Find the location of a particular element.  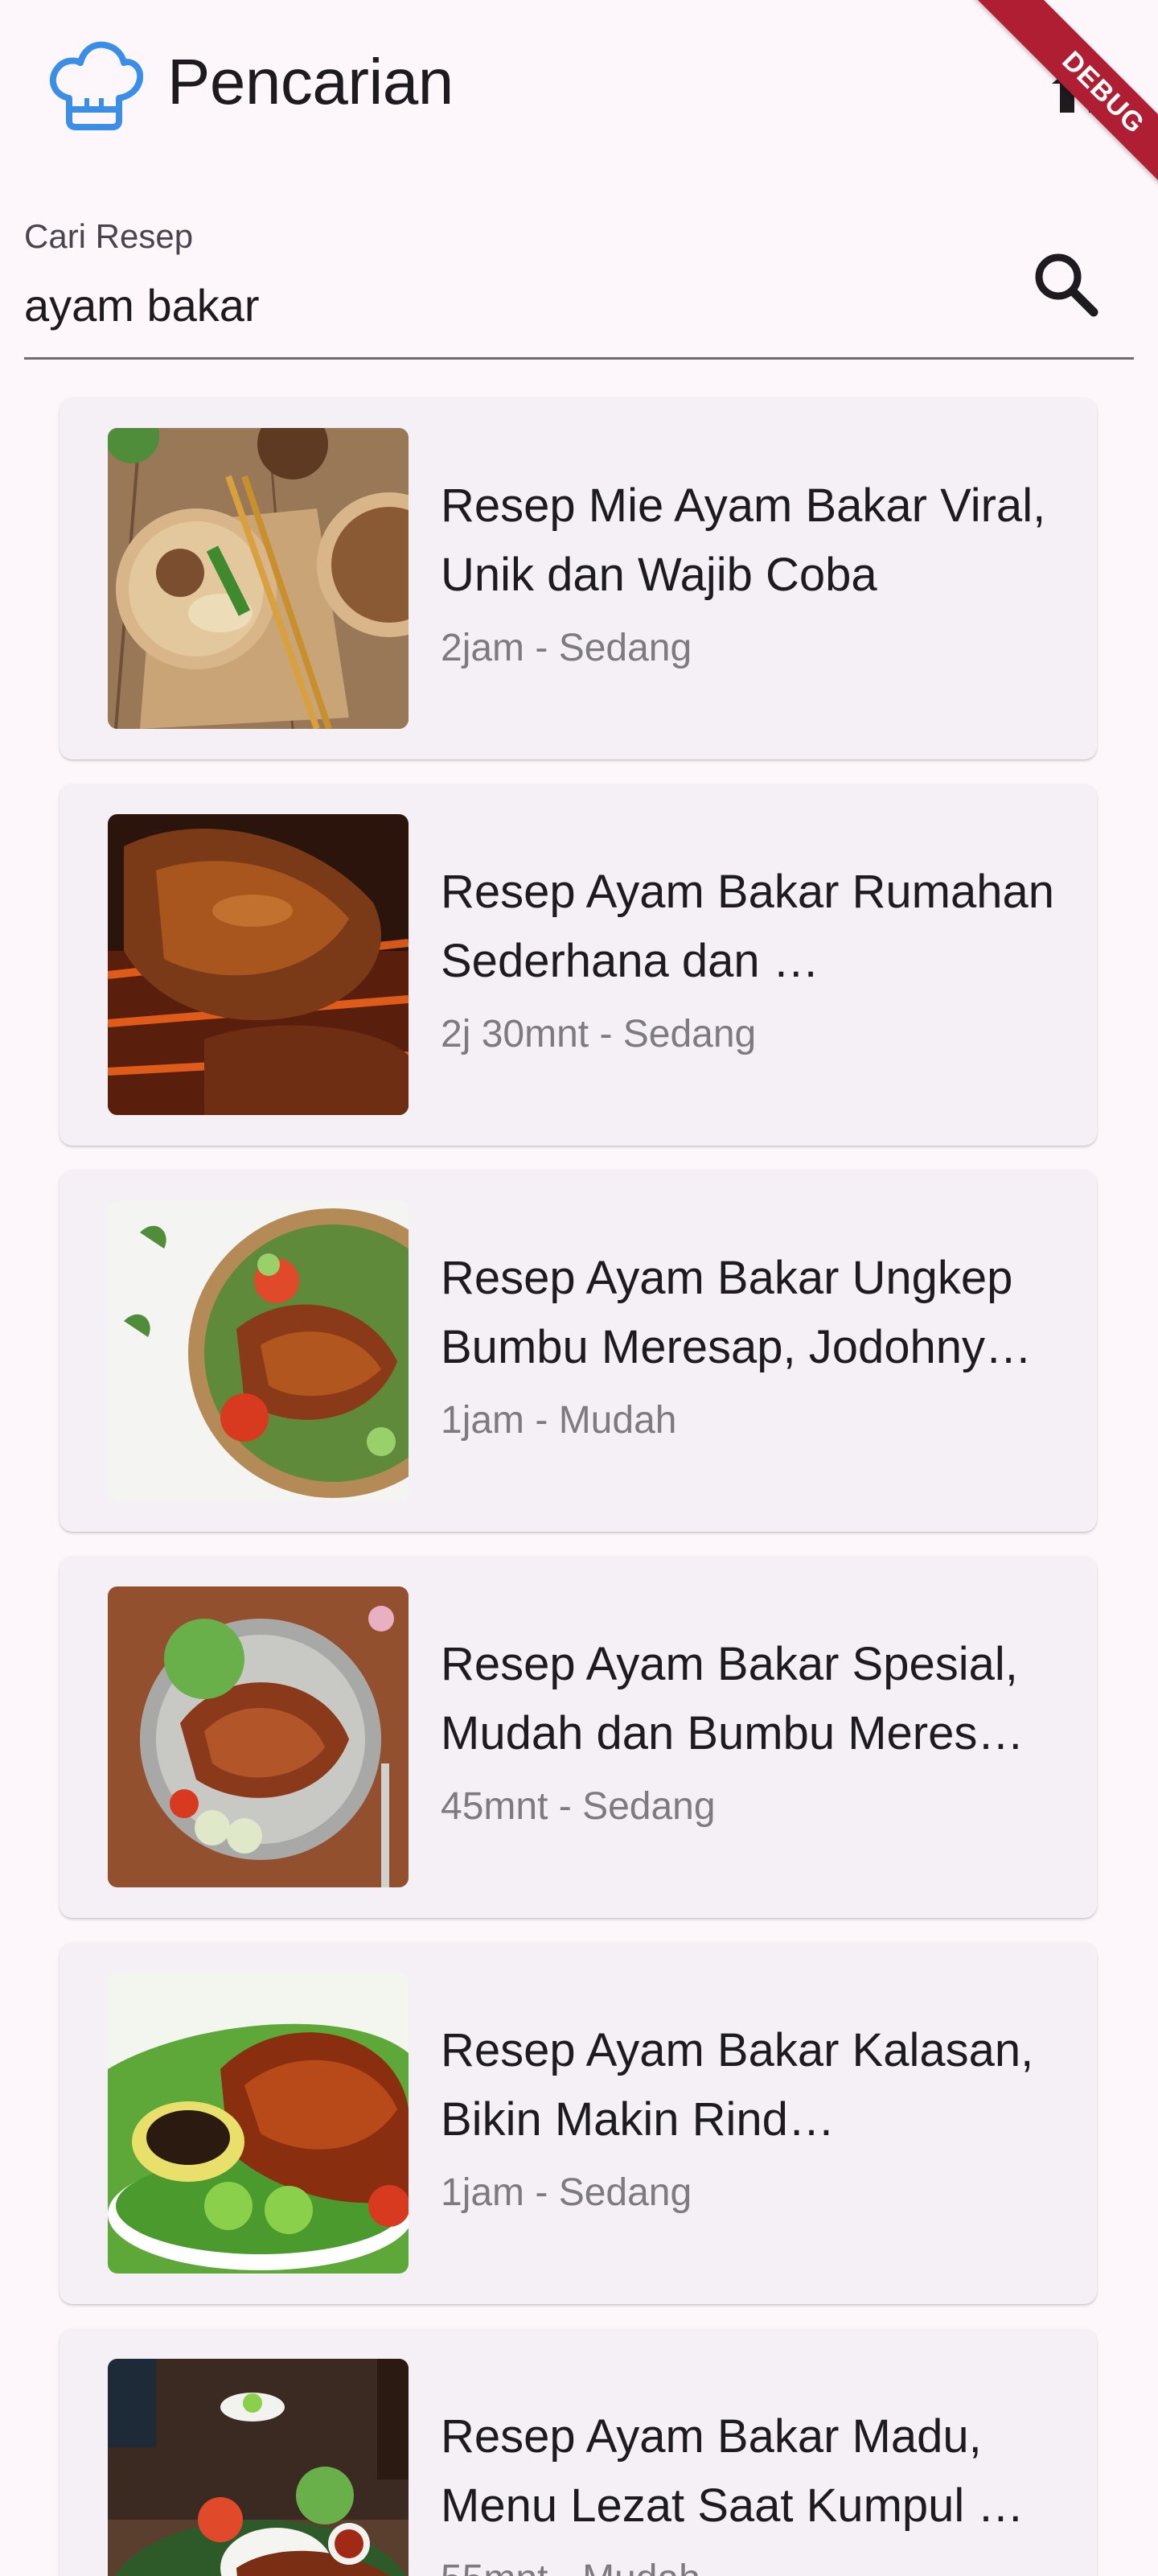

search-label: Cari Resep is located at coordinates (109, 236).